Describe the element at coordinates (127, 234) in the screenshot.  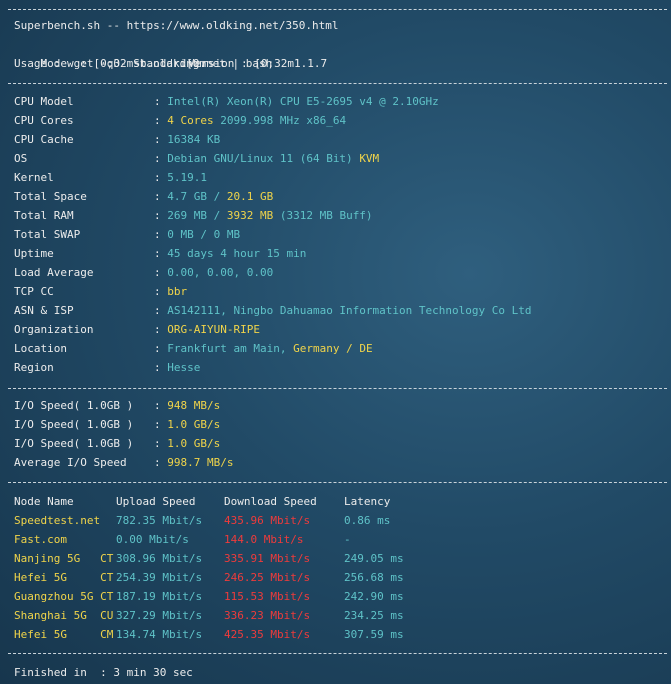
I see `sysinfo-row: Total SWAP: 0 MB / 0 MB` at that location.